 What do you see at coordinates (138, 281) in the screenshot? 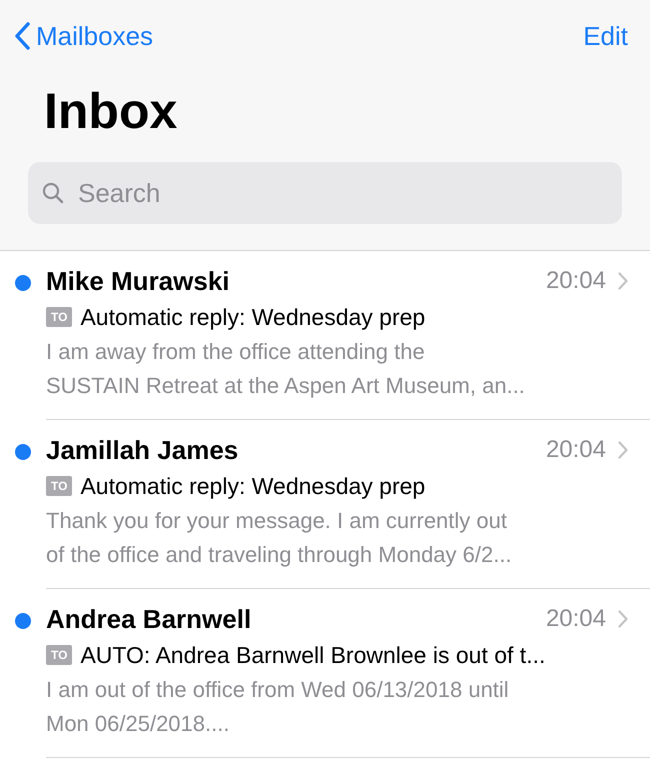
I see `sender-name: Mike Murawski` at bounding box center [138, 281].